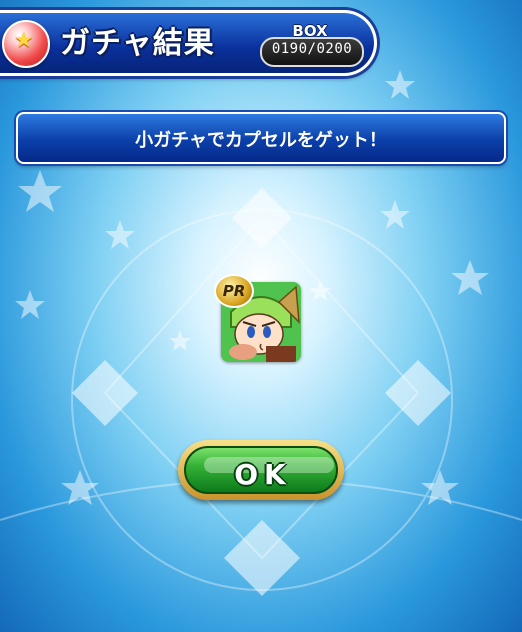 This screenshot has height=632, width=522. I want to click on box-counter: 0190/0200, so click(312, 49).